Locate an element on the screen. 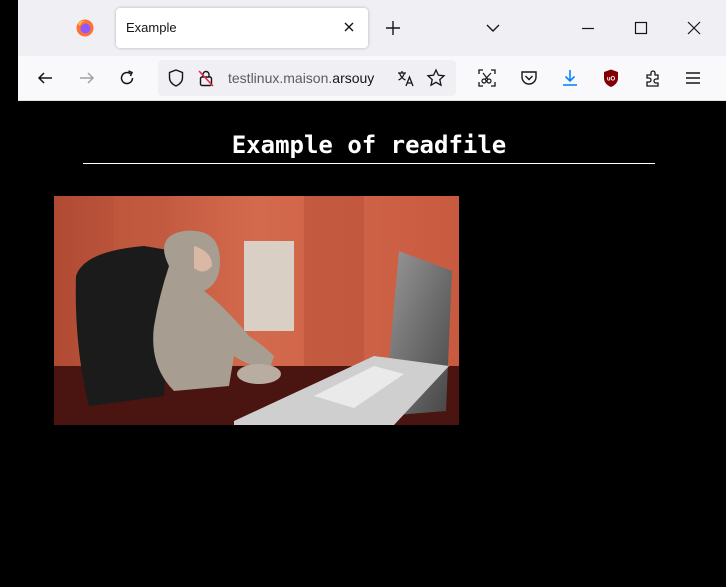  chevron-down-icon is located at coordinates (493, 28).